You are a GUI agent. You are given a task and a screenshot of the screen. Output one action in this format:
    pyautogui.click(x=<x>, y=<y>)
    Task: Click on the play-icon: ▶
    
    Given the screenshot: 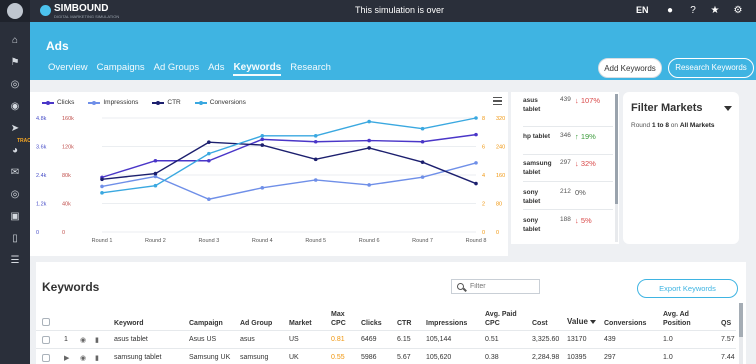 What is the action you would take?
    pyautogui.click(x=66, y=358)
    